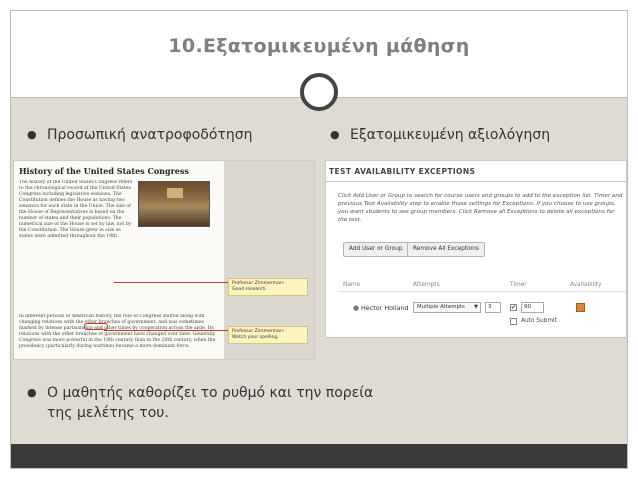 This screenshot has height=479, width=638. I want to click on spelling-mark, so click(96, 326).